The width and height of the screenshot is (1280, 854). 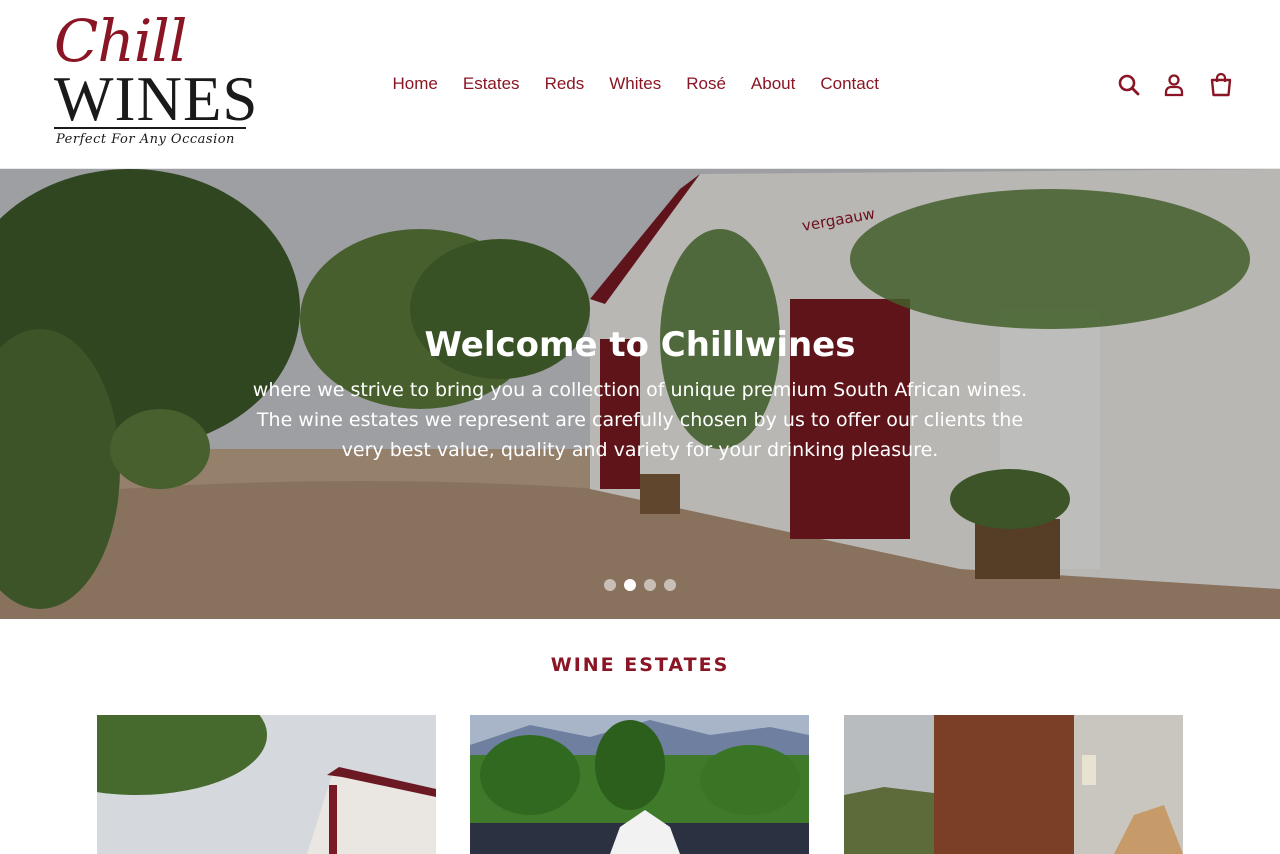 What do you see at coordinates (640, 665) in the screenshot?
I see `section-title-wine-estates: WINE ESTATES` at bounding box center [640, 665].